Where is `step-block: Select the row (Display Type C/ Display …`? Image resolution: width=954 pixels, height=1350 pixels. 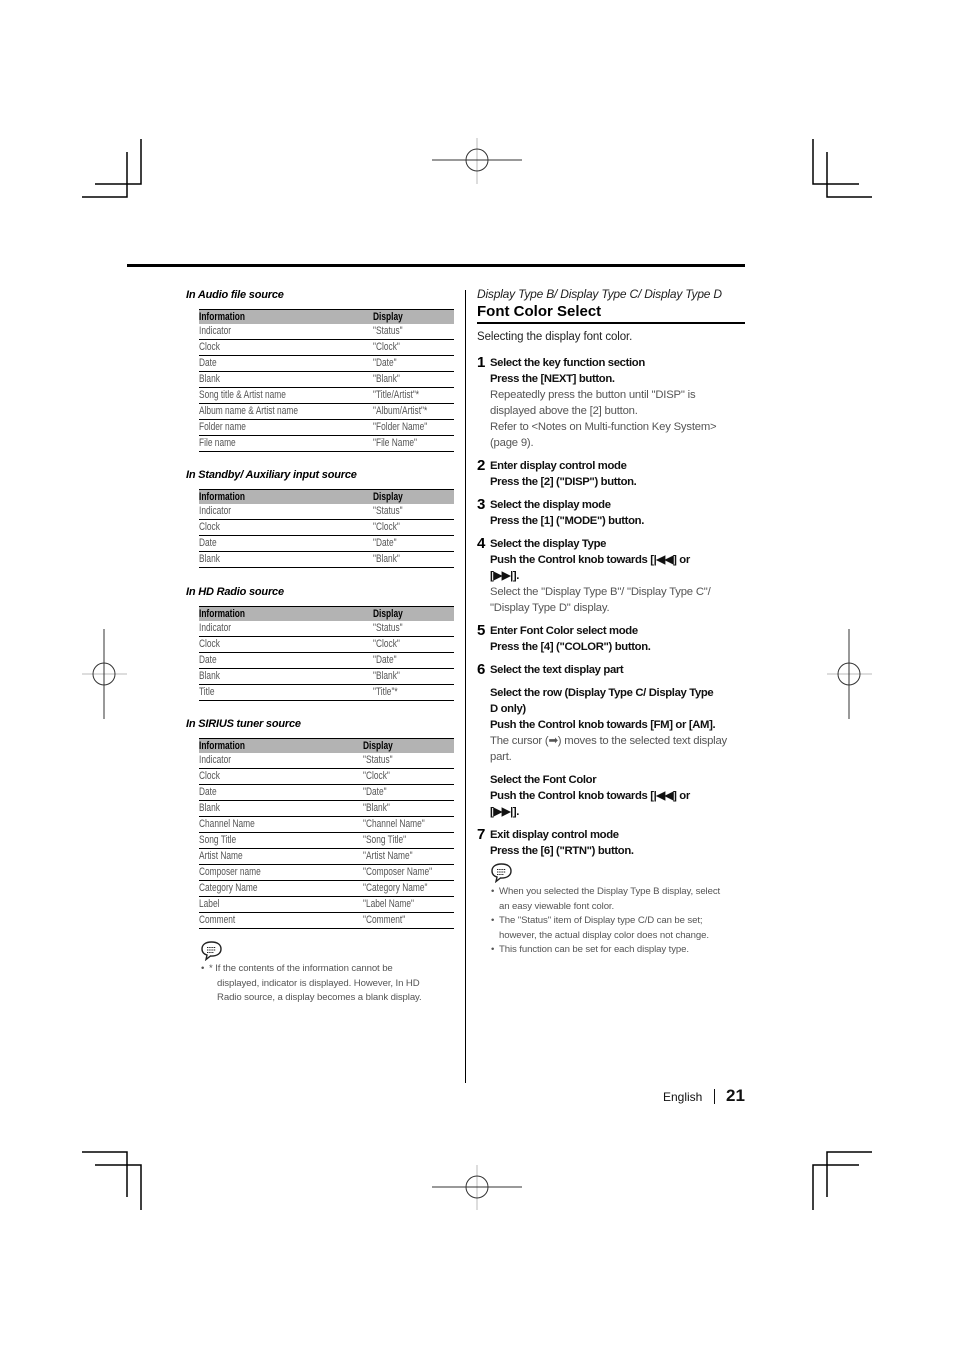
step-block: Select the row (Display Type C/ Display … is located at coordinates (618, 725).